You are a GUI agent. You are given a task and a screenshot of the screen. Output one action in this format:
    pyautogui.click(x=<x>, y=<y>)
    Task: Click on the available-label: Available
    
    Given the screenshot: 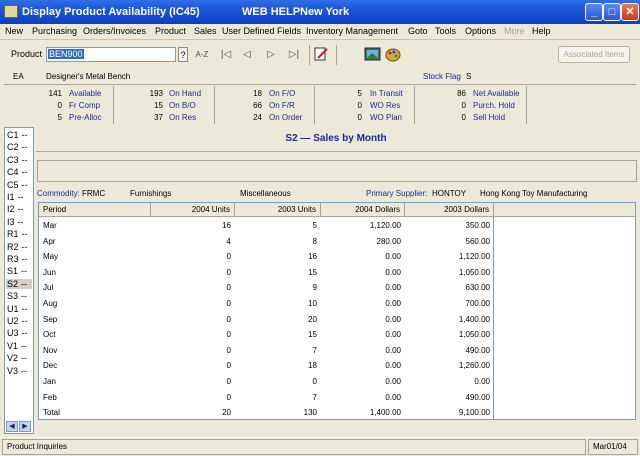 What is the action you would take?
    pyautogui.click(x=85, y=93)
    